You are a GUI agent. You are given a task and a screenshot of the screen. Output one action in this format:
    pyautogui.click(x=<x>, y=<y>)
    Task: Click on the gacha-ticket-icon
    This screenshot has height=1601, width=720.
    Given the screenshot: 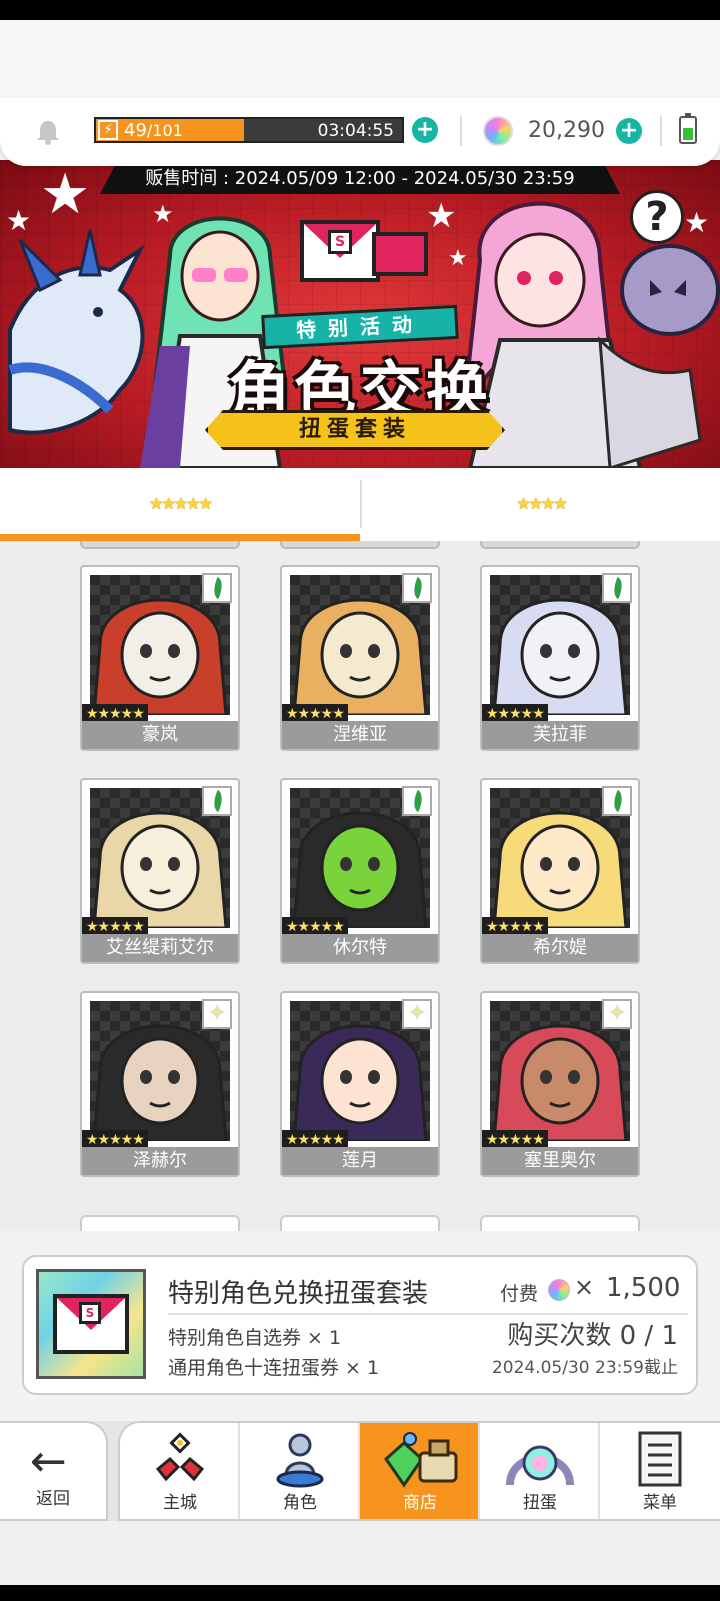 What is the action you would take?
    pyautogui.click(x=400, y=254)
    